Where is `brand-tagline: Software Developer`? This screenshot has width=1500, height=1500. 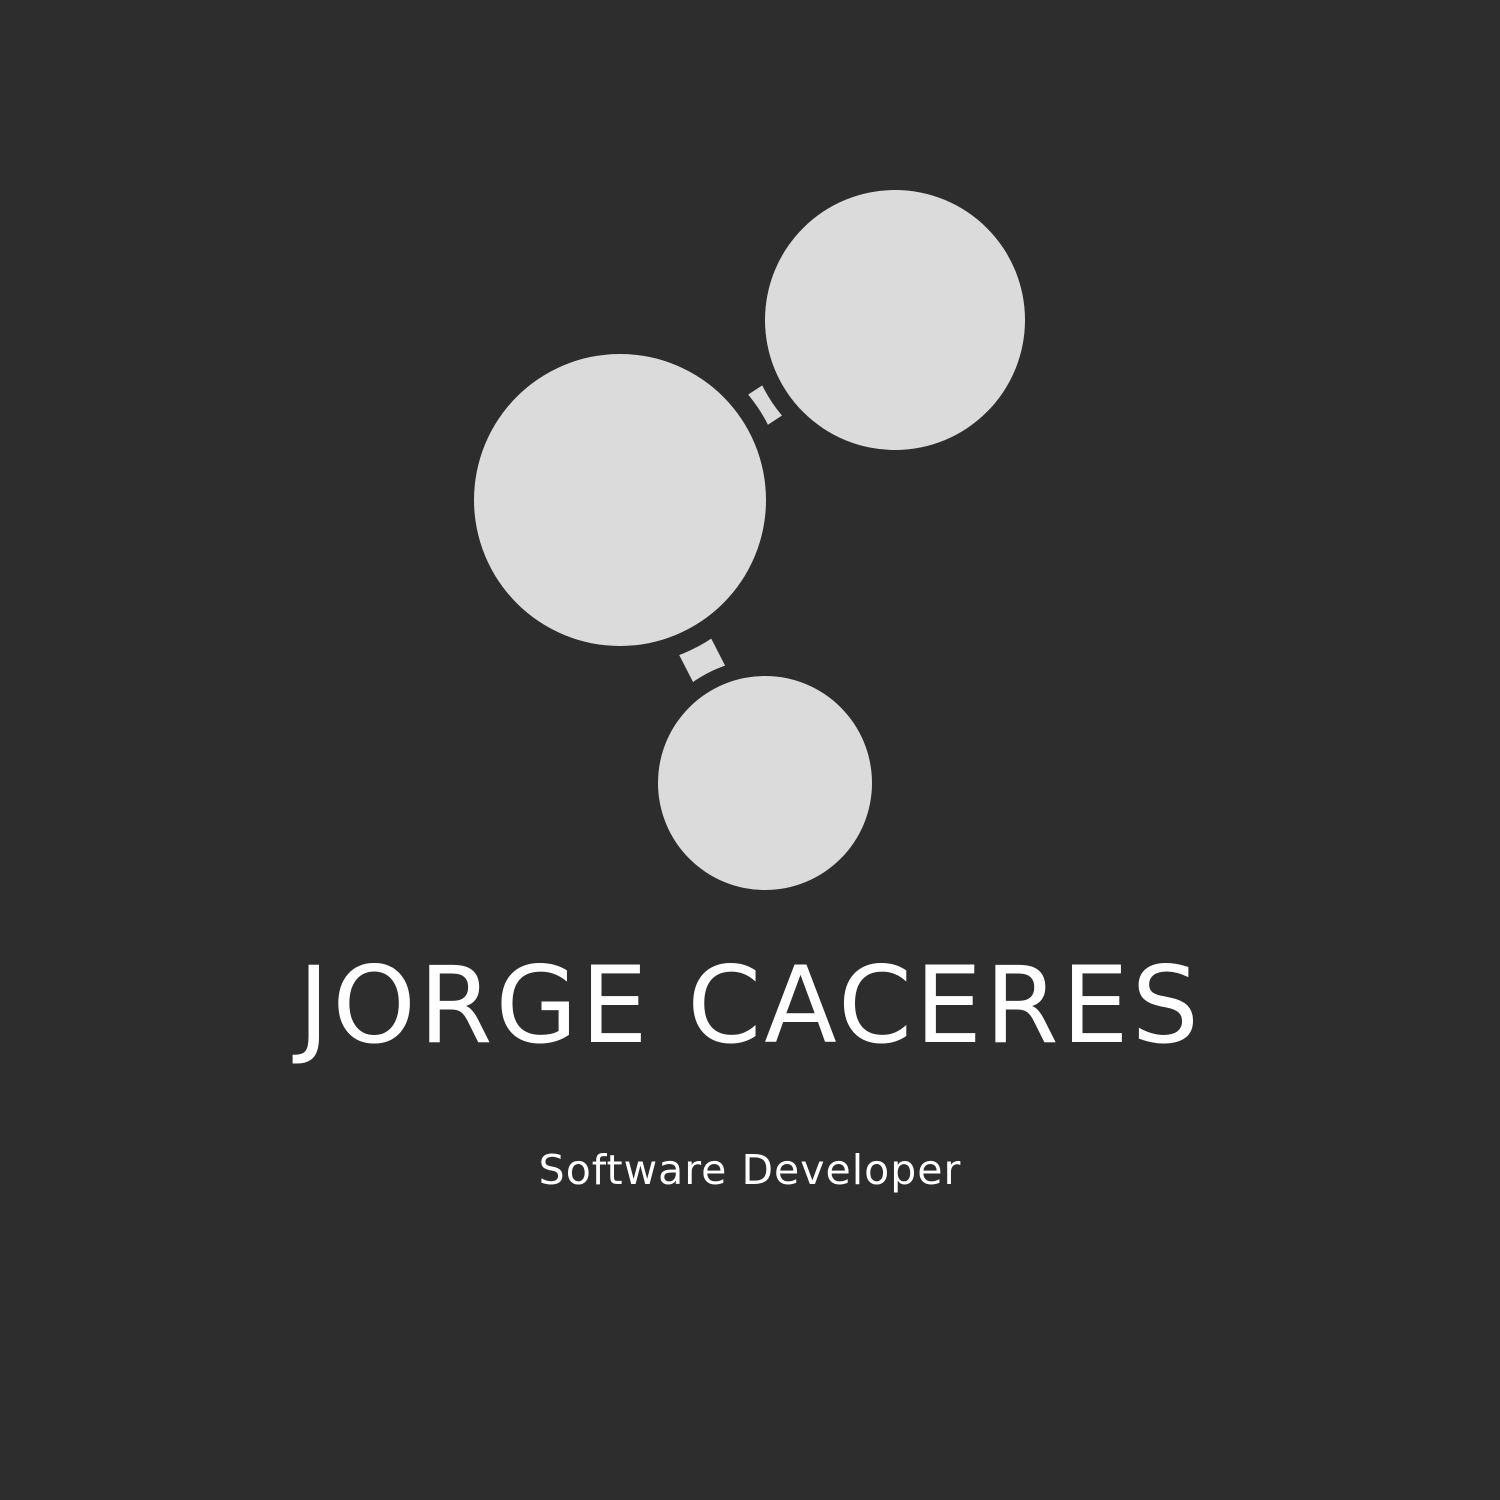 brand-tagline: Software Developer is located at coordinates (750, 1170).